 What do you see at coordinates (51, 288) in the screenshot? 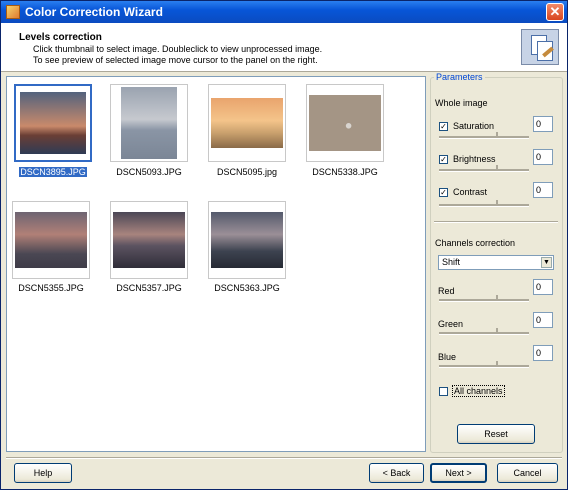
I see `thumbnail-5-caption: DSCN5355.JPG` at bounding box center [51, 288].